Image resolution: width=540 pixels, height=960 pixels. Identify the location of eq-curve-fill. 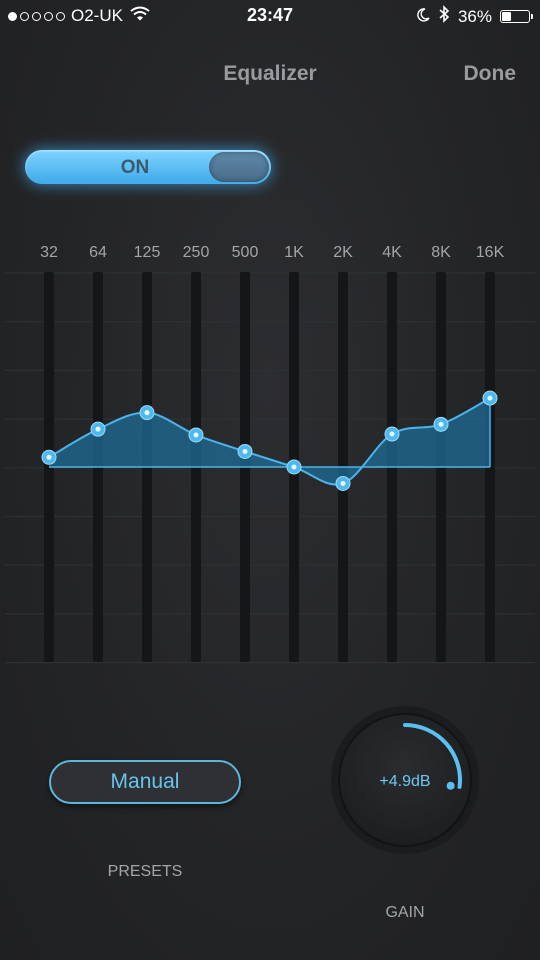
(269, 441).